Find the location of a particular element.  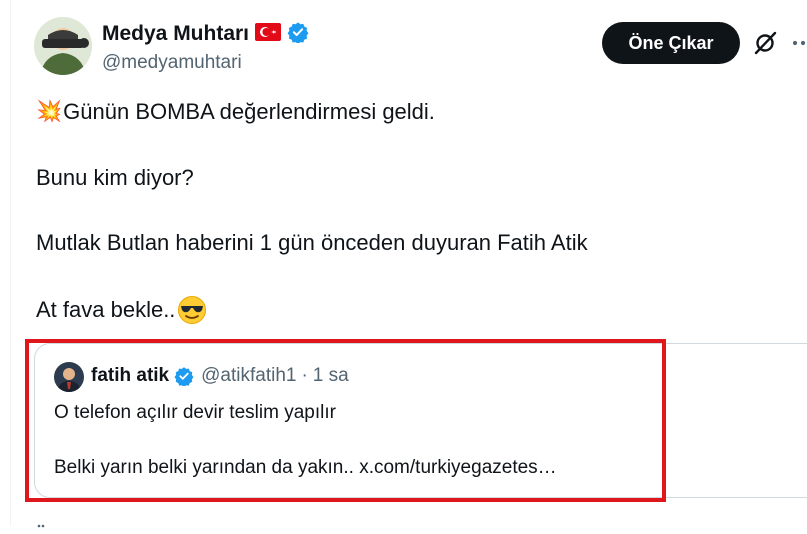

tweet-line-2: Bunu kim diyor? is located at coordinates (115, 177).